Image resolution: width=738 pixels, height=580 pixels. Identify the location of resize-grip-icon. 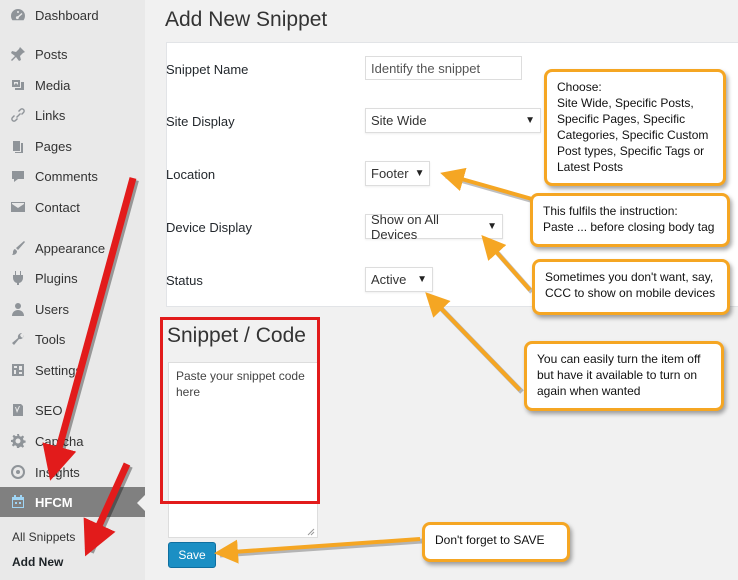
(310, 531).